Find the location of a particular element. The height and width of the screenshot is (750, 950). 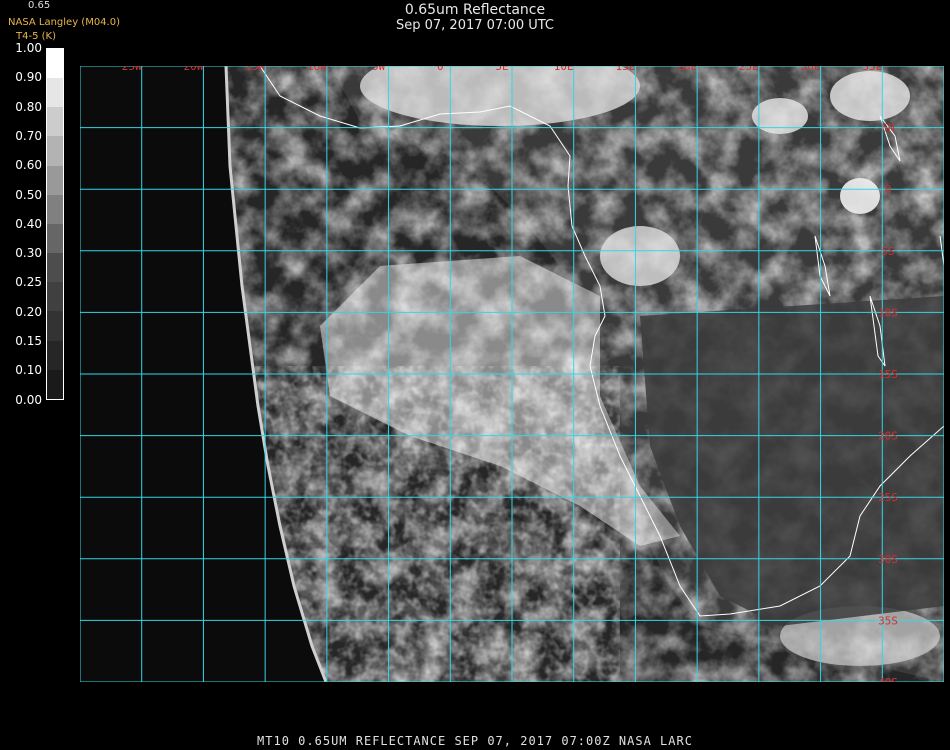

latitude-label: 10S is located at coordinates (888, 312).